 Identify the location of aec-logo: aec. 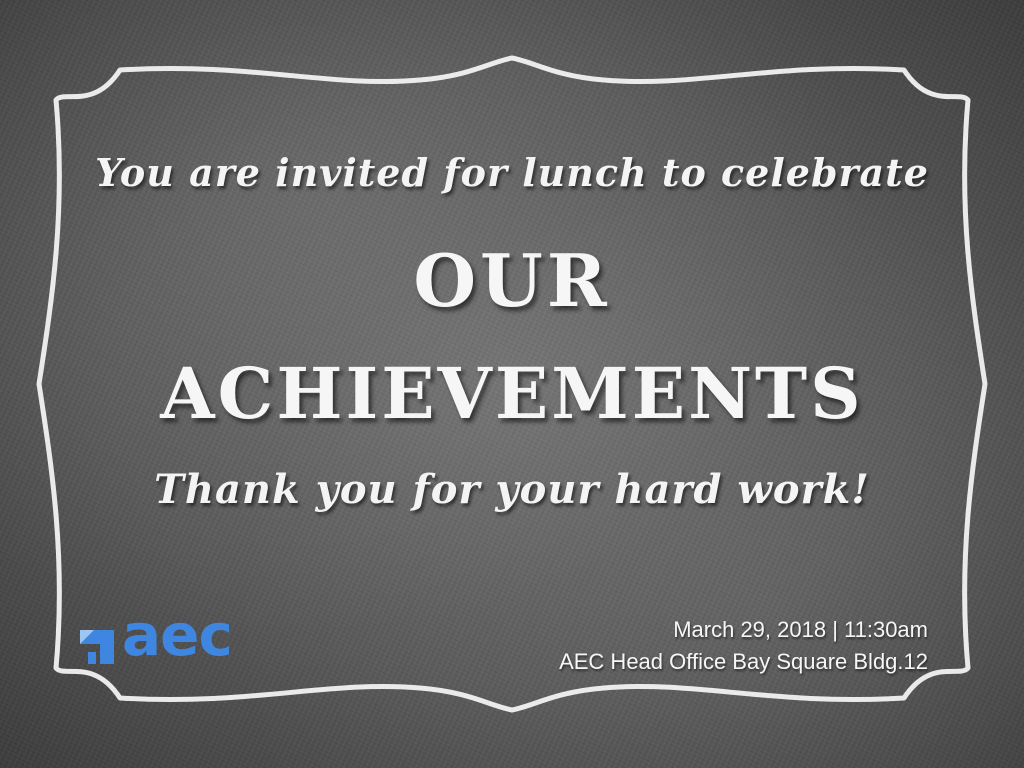
(159, 638).